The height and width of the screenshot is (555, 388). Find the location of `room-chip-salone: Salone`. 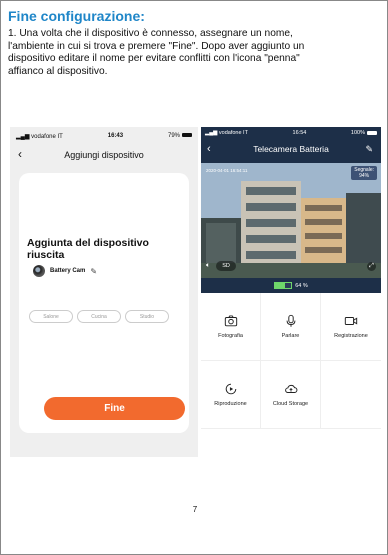

room-chip-salone: Salone is located at coordinates (51, 316).